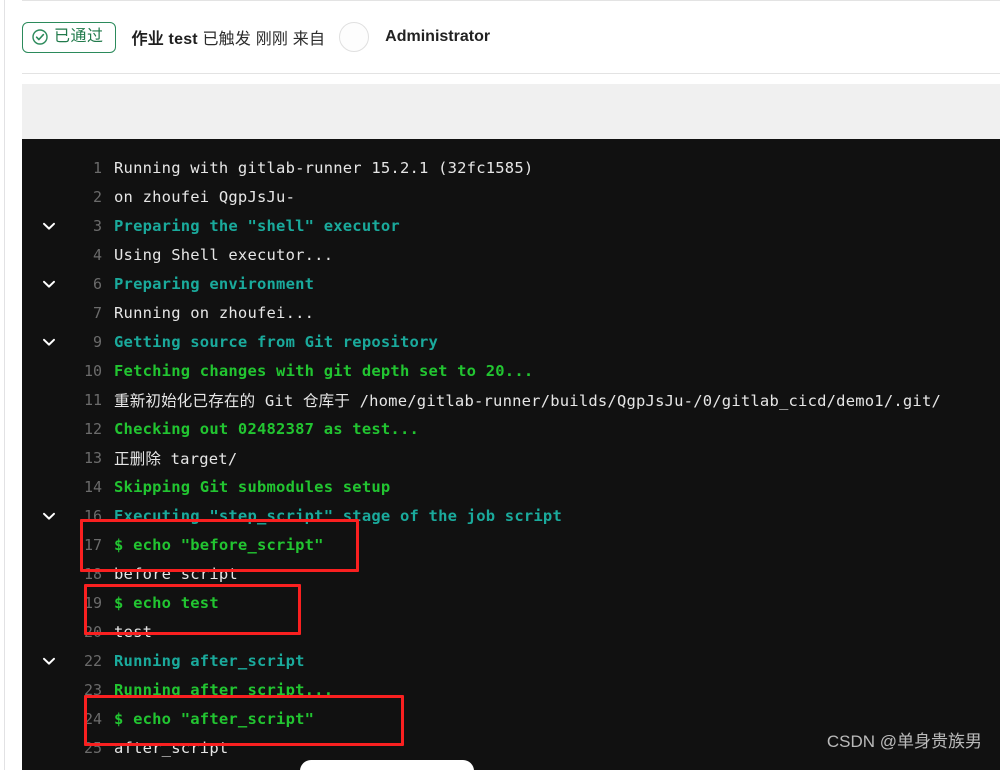 This screenshot has width=1000, height=770. What do you see at coordinates (97, 341) in the screenshot?
I see `log-line-number: 9` at bounding box center [97, 341].